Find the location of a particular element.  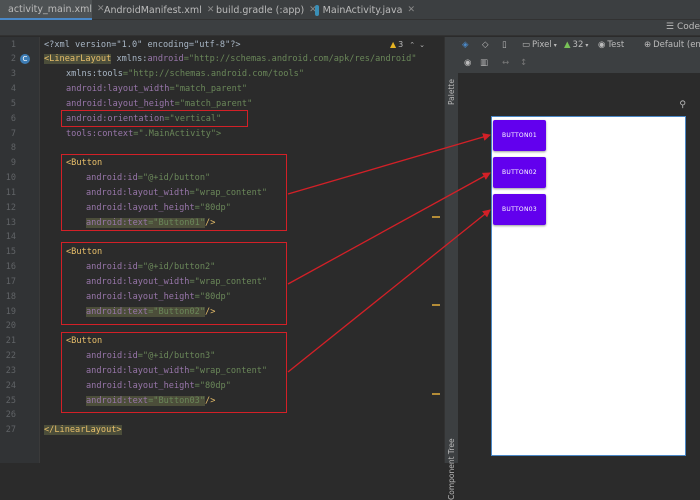

blueprint-icon: ◇ is located at coordinates (485, 45).